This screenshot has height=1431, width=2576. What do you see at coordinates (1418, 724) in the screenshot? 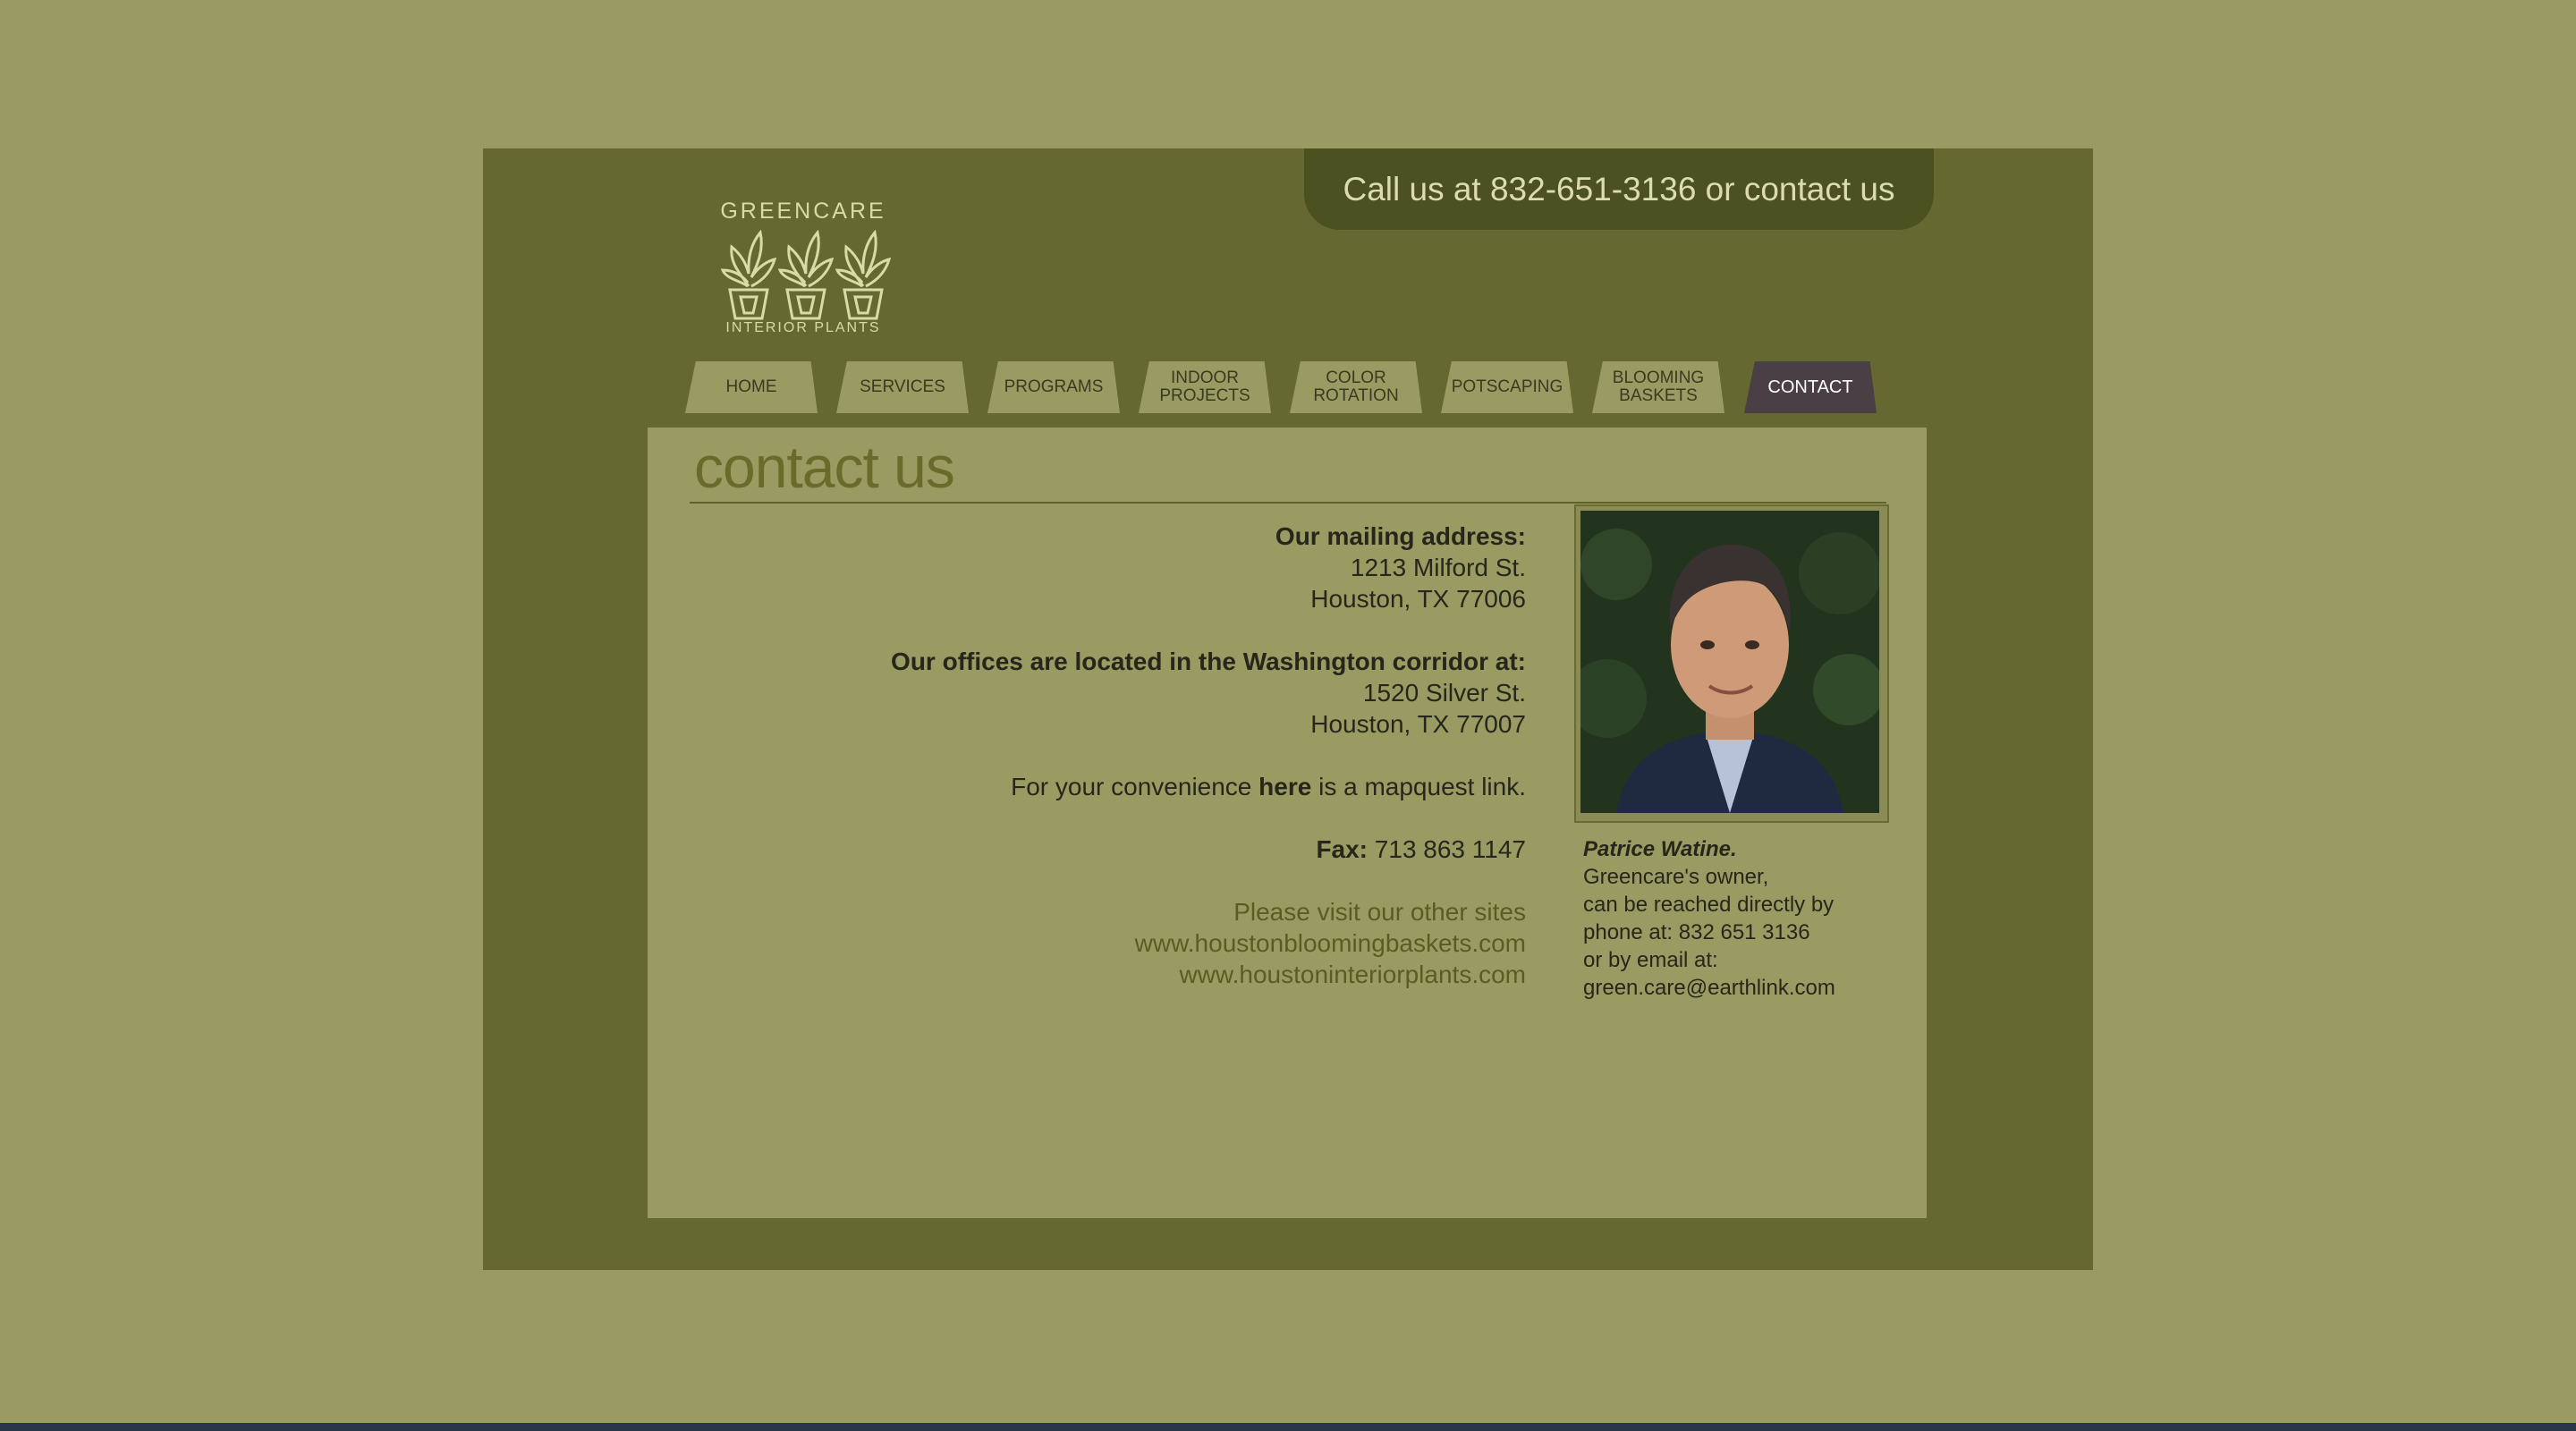
I see `offices-line-2: Houston, TX 77007` at bounding box center [1418, 724].